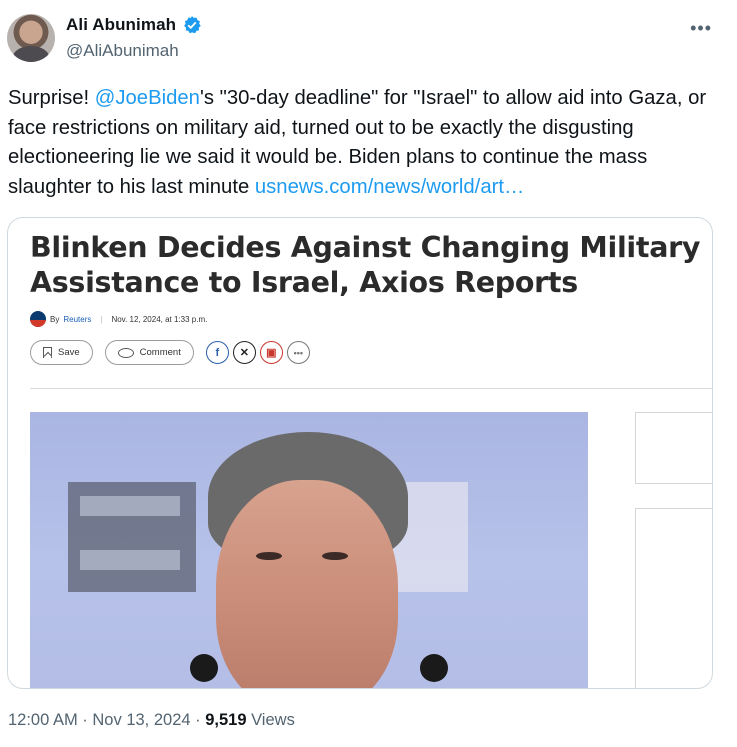  I want to click on x-icon: ✕, so click(244, 352).